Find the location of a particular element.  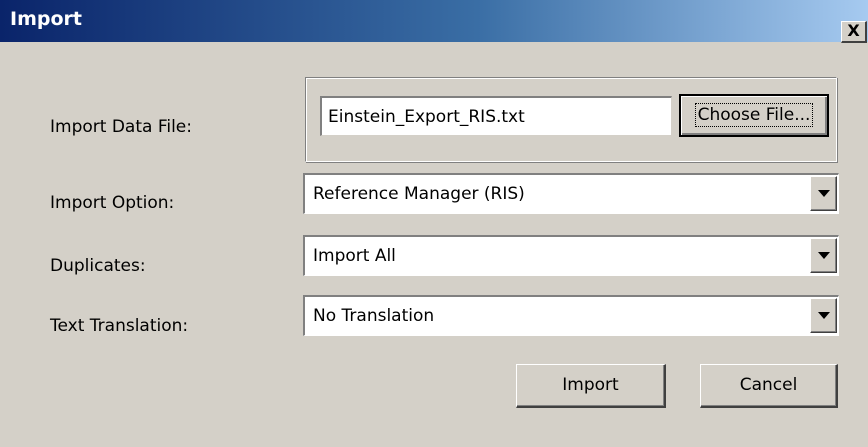

duplicates-dropdown-button is located at coordinates (823, 255).